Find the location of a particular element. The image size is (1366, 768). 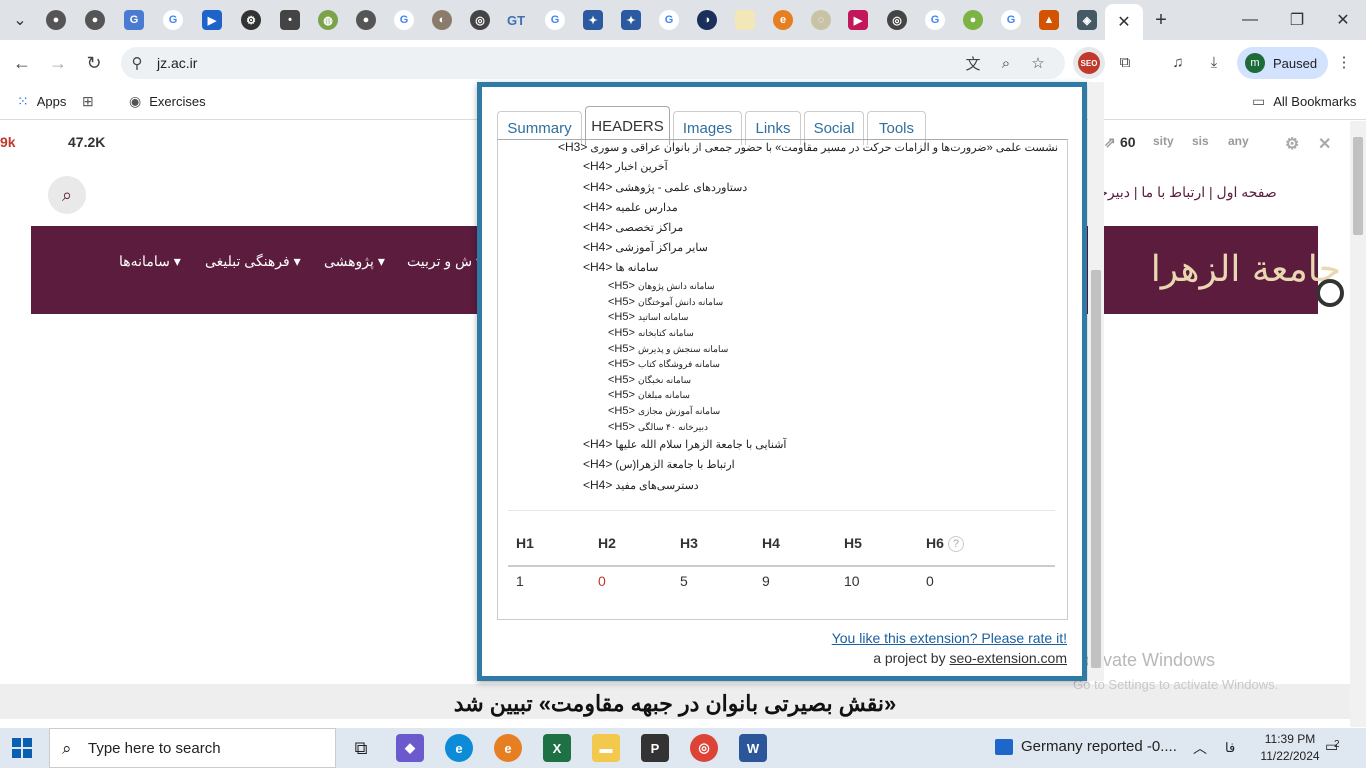

tab-favicon-app-icon is located at coordinates (745, 20).